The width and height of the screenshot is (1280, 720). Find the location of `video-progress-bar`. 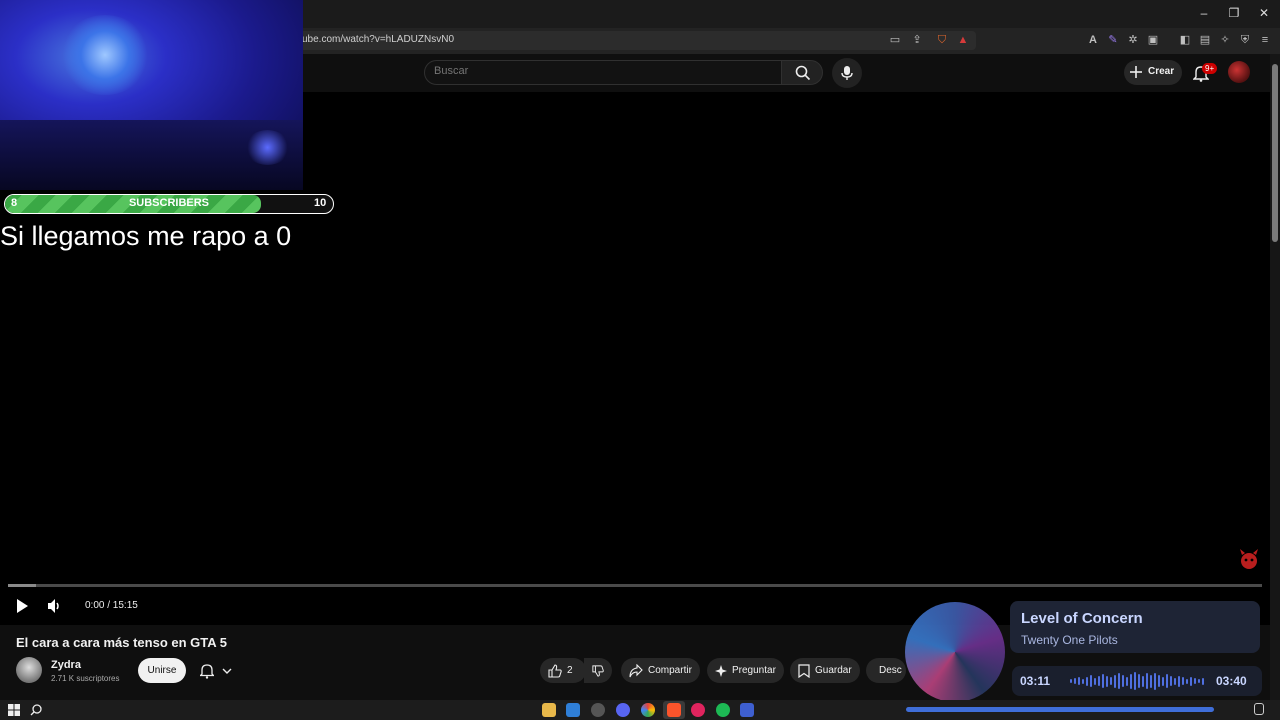

video-progress-bar is located at coordinates (635, 585).